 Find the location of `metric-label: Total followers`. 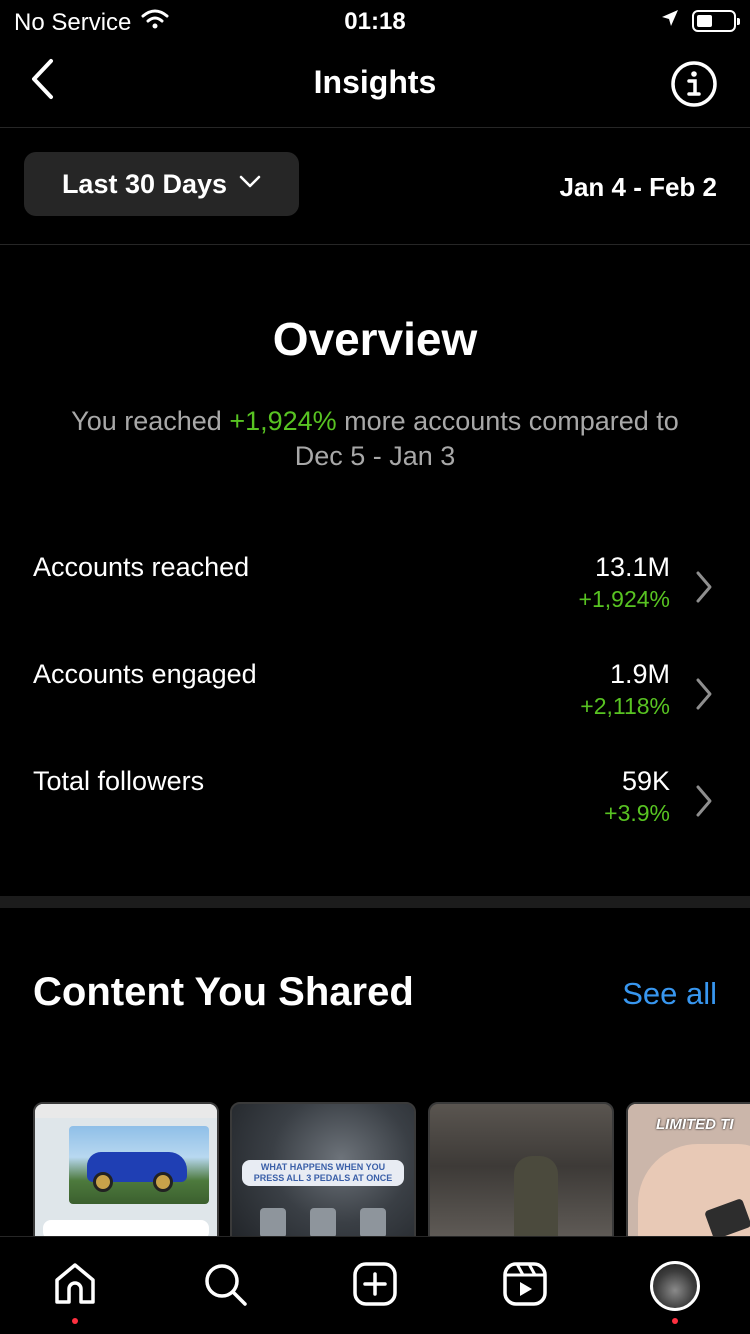

metric-label: Total followers is located at coordinates (119, 781).